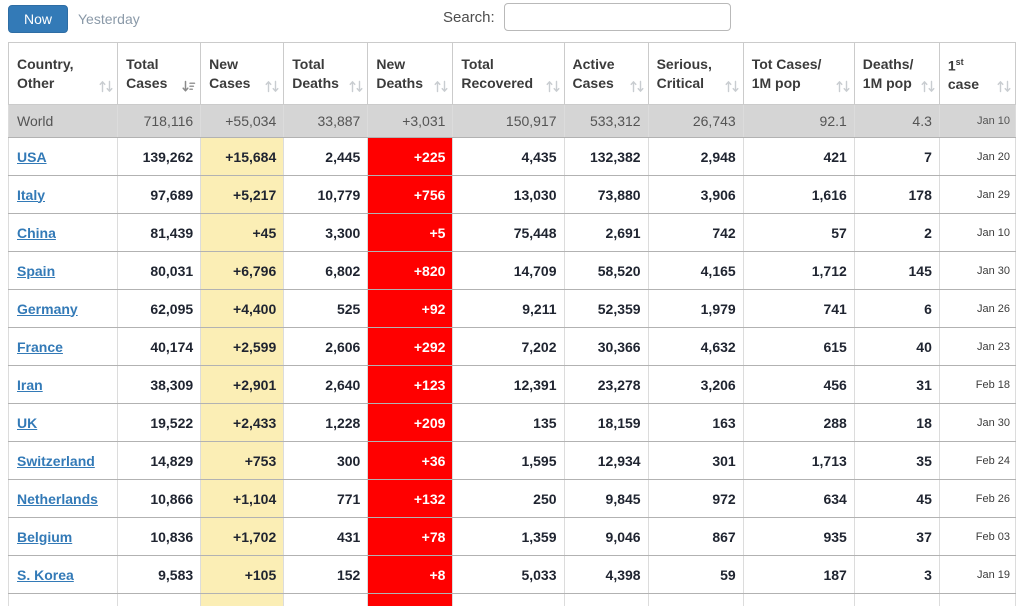  What do you see at coordinates (798, 308) in the screenshot?
I see `cell-cases_per_1m: 741` at bounding box center [798, 308].